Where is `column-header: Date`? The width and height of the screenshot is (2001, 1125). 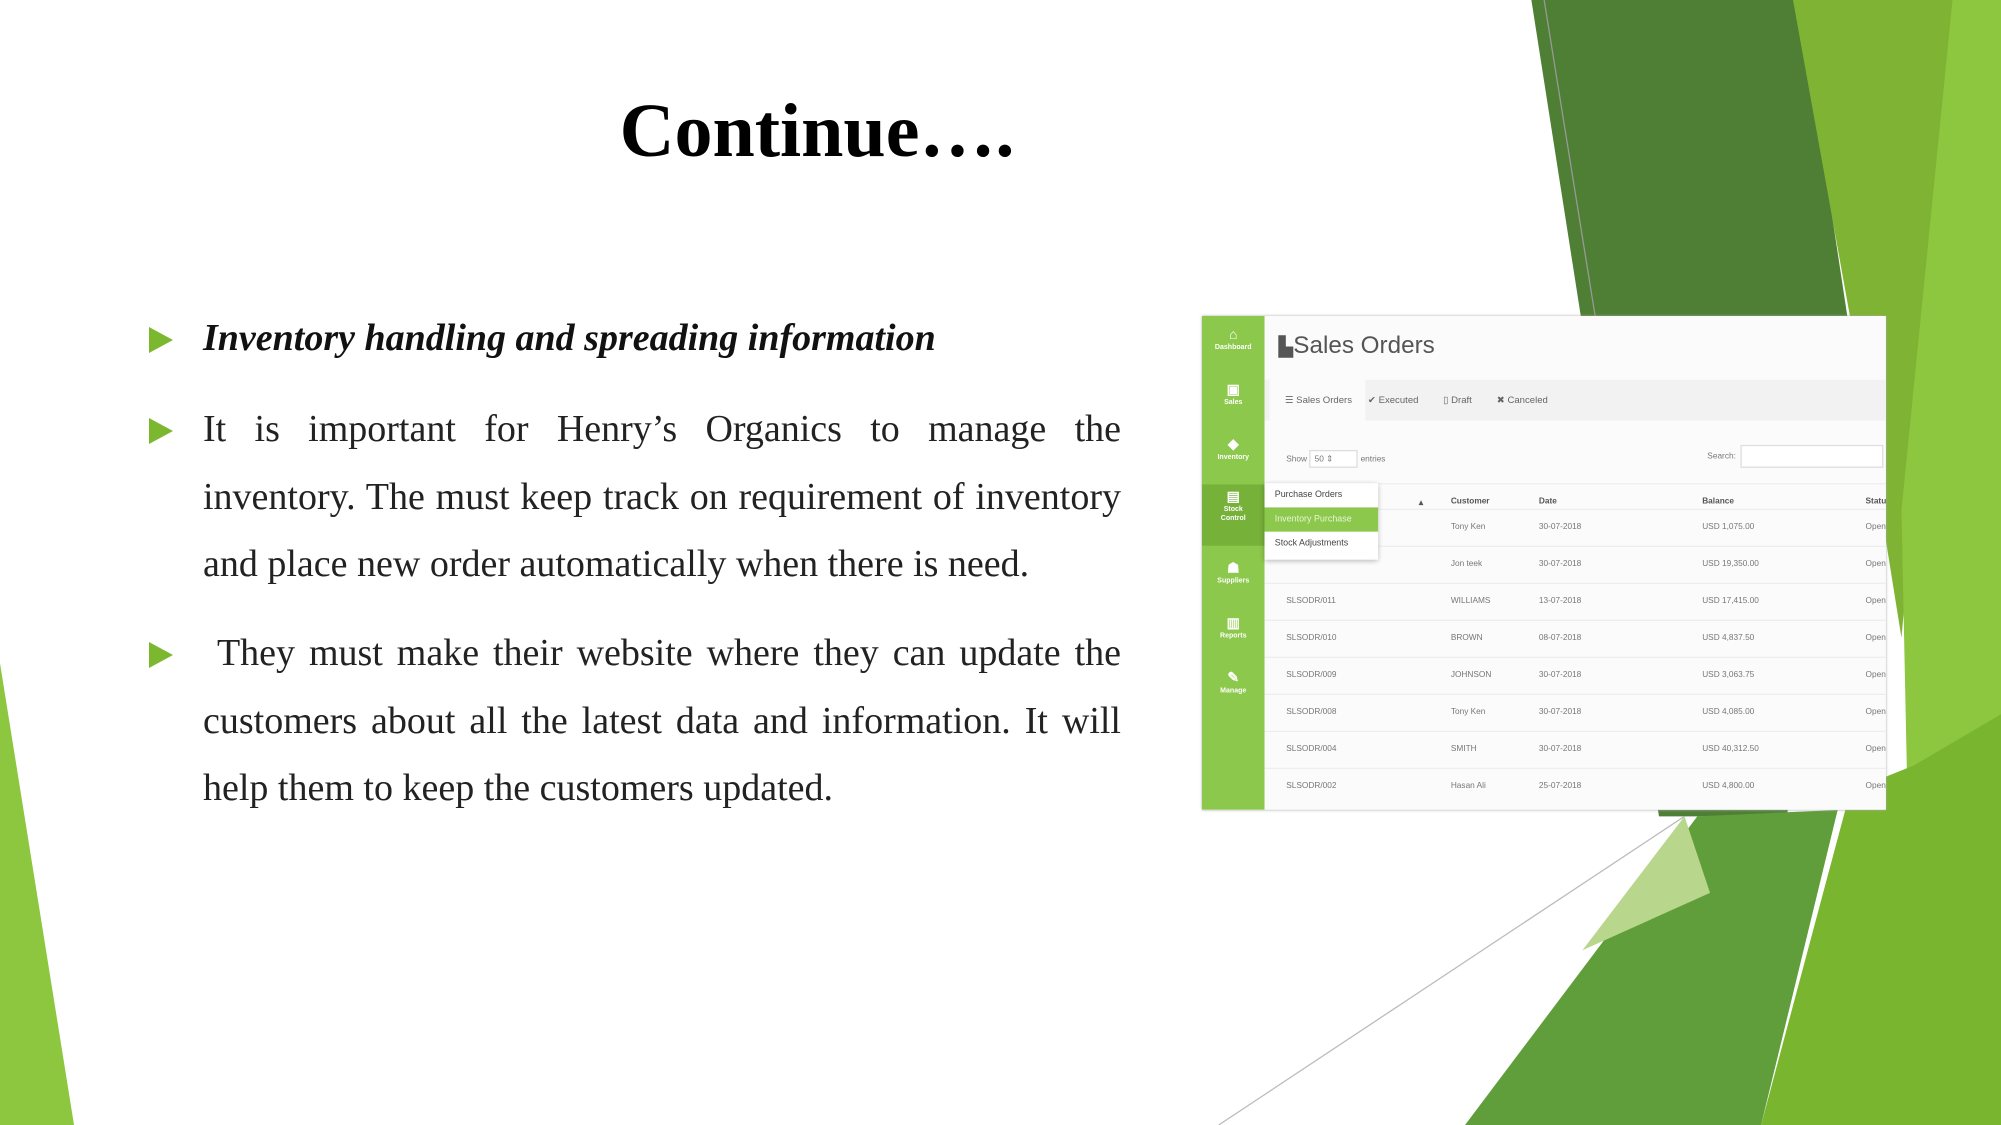
column-header: Date is located at coordinates (1548, 501).